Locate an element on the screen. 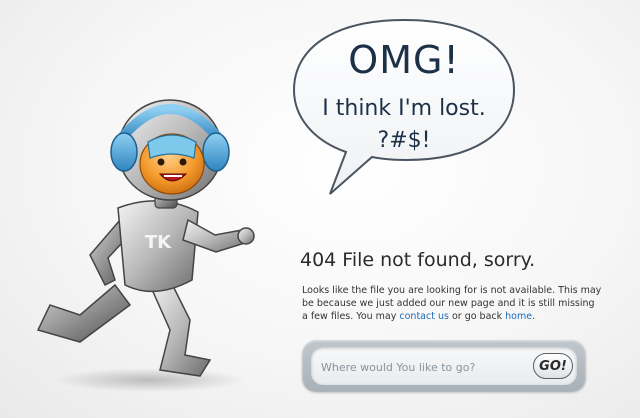  contact-us-link: contact us is located at coordinates (424, 316).